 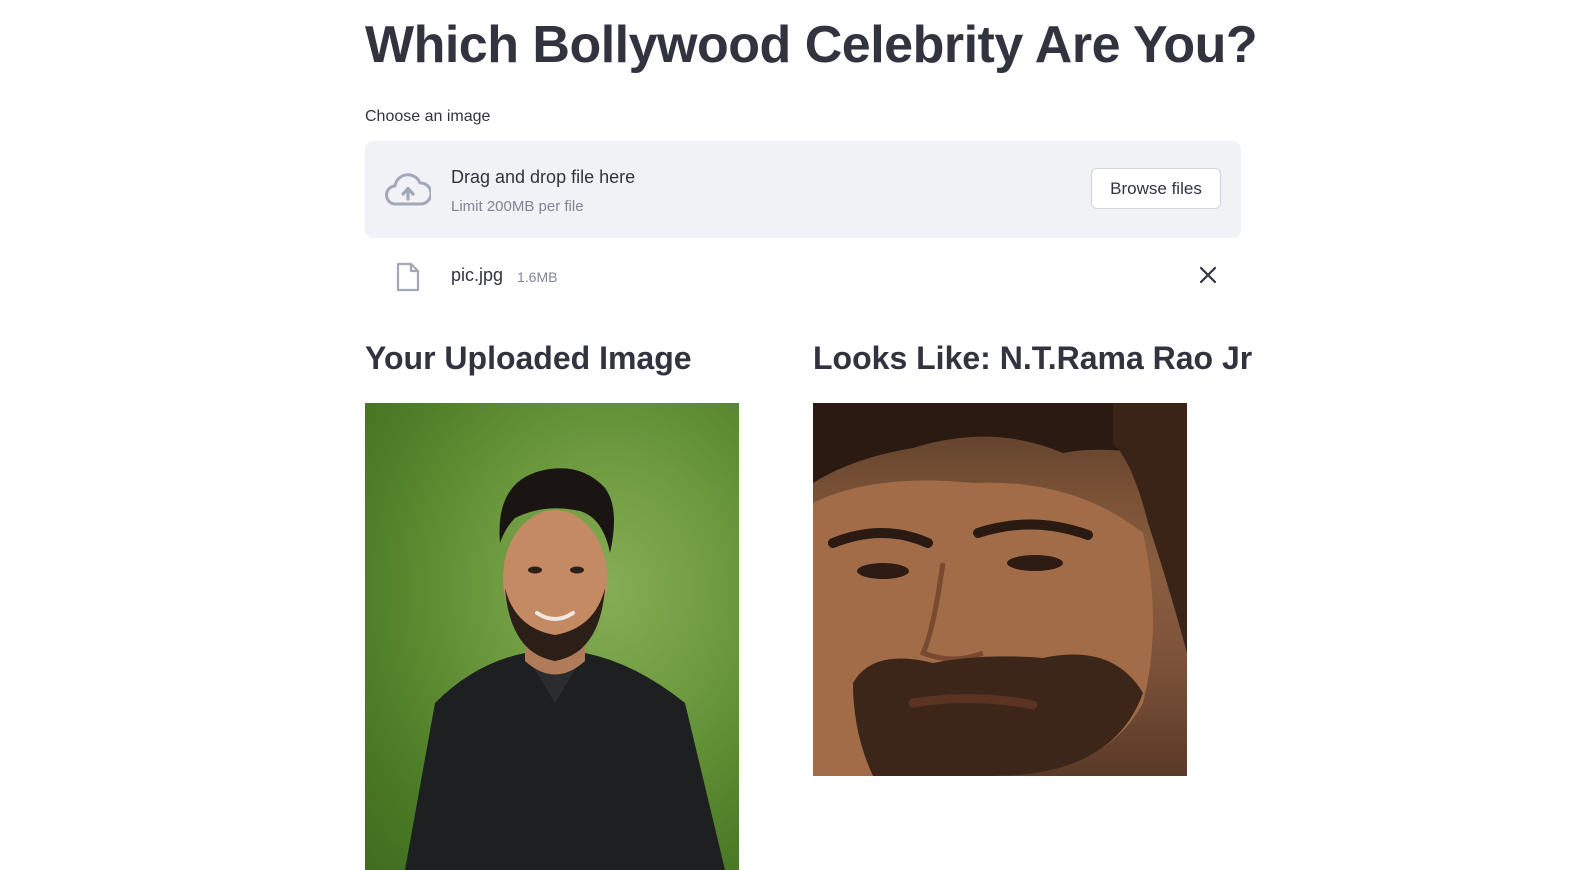 I want to click on uploaded-file-row: pic.jpg 1.6MB, so click(x=803, y=275).